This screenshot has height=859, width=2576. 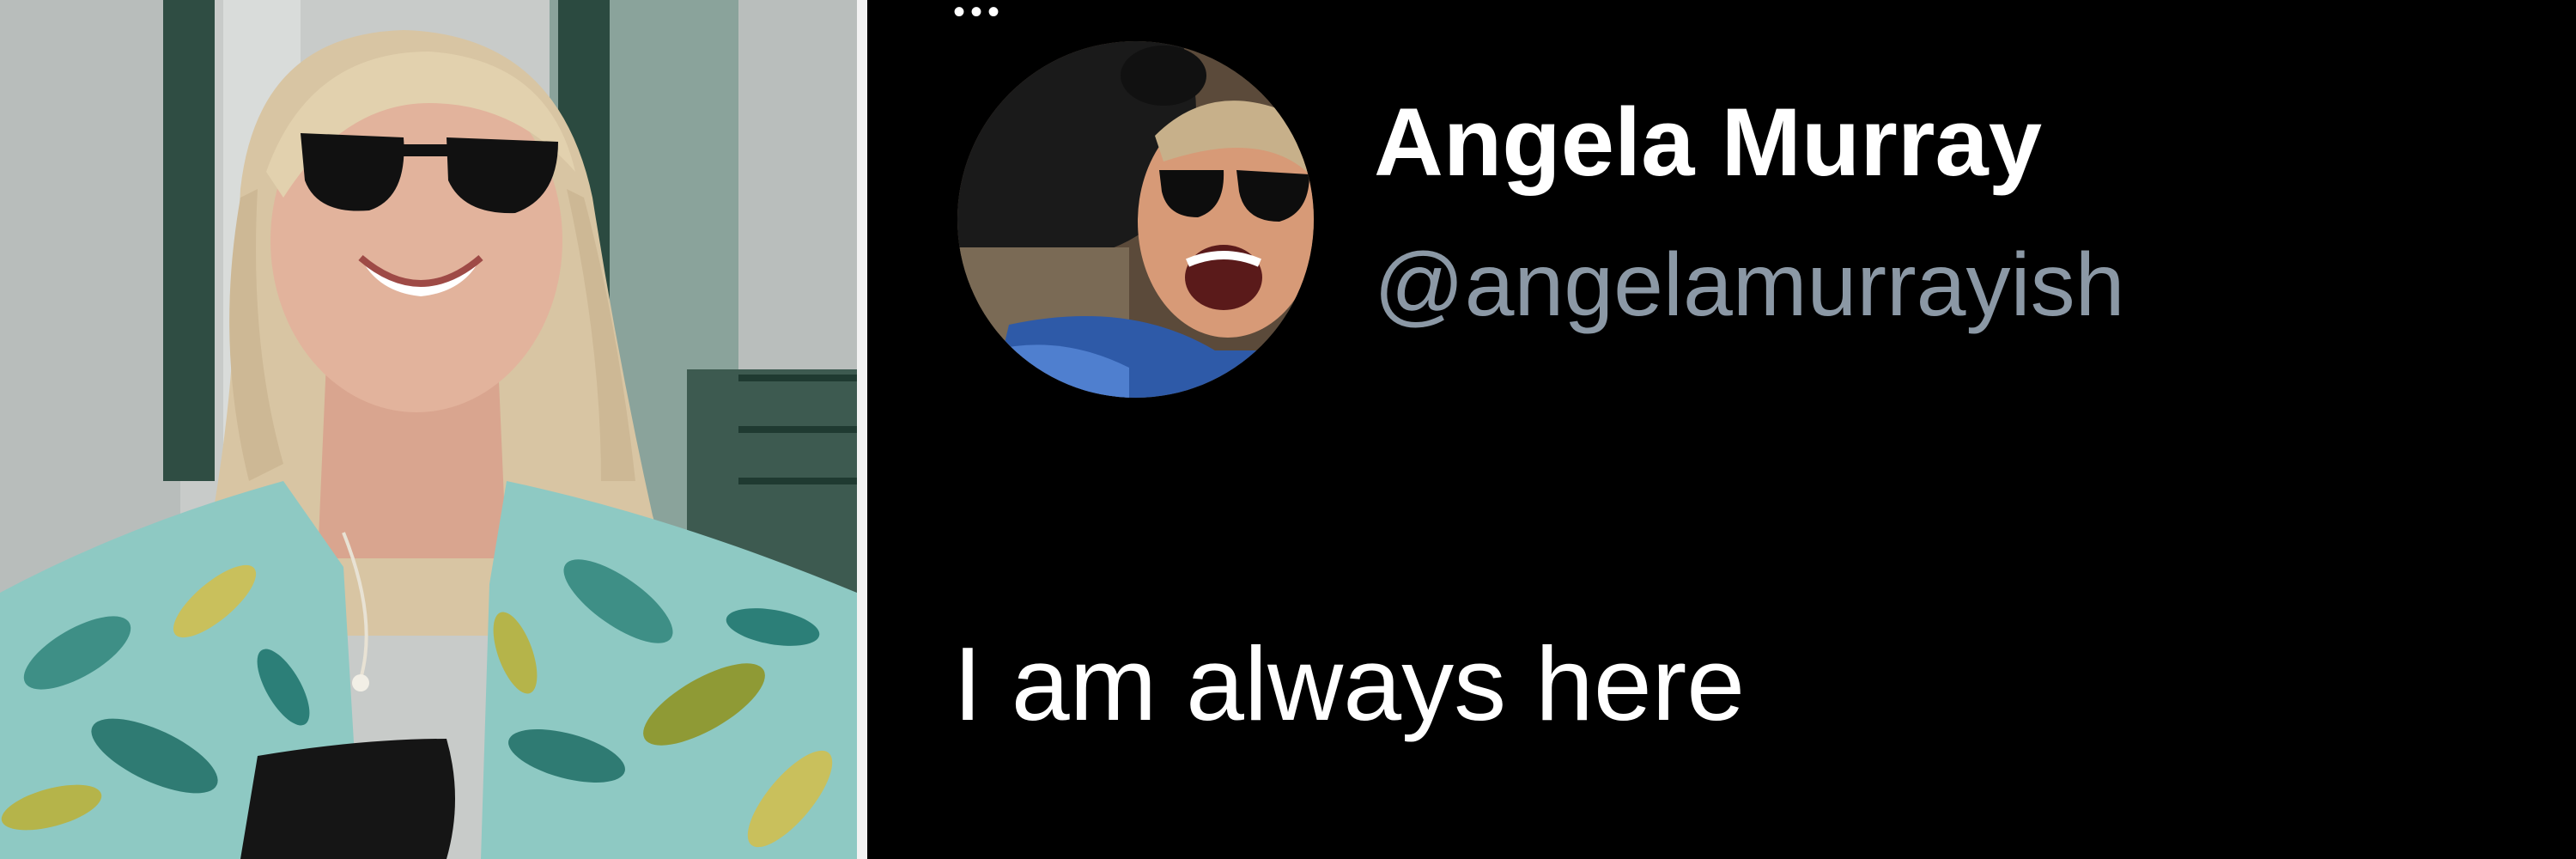 I want to click on ellipsis-icon: •••, so click(x=979, y=15).